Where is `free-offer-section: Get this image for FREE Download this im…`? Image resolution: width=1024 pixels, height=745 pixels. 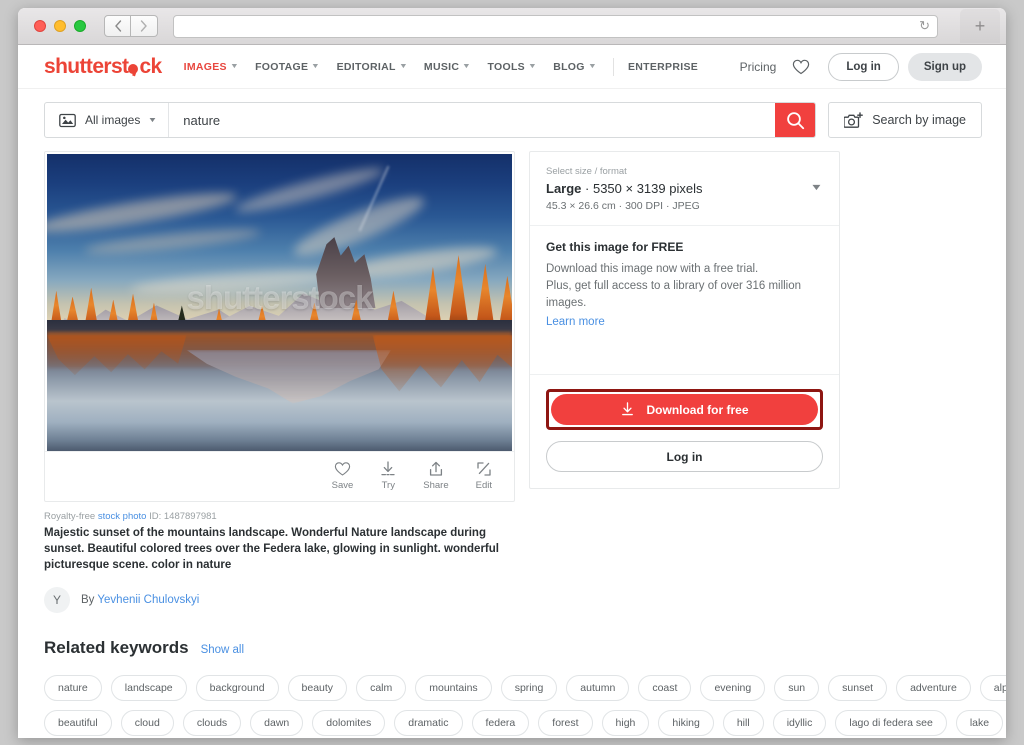 free-offer-section: Get this image for FREE Download this im… is located at coordinates (684, 300).